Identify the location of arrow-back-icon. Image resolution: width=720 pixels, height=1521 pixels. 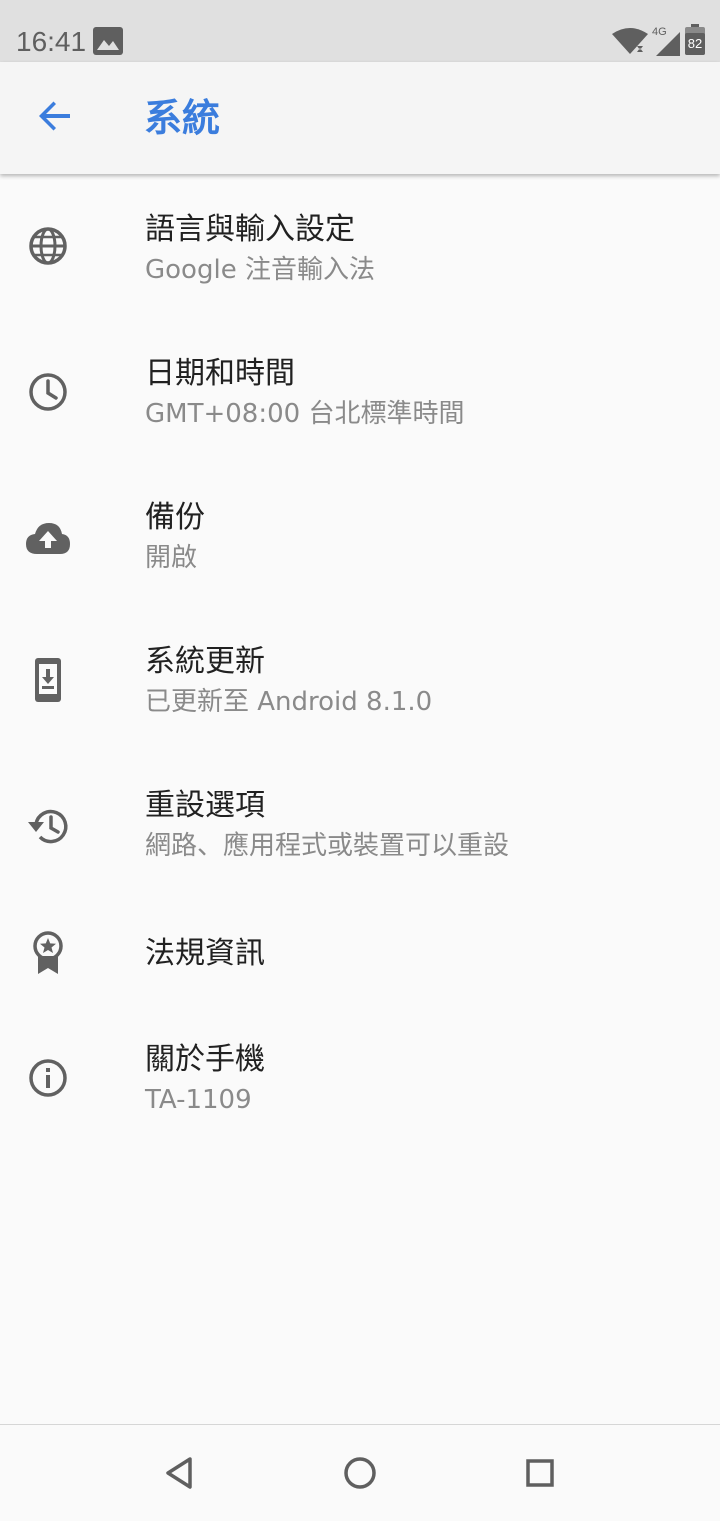
(54, 116).